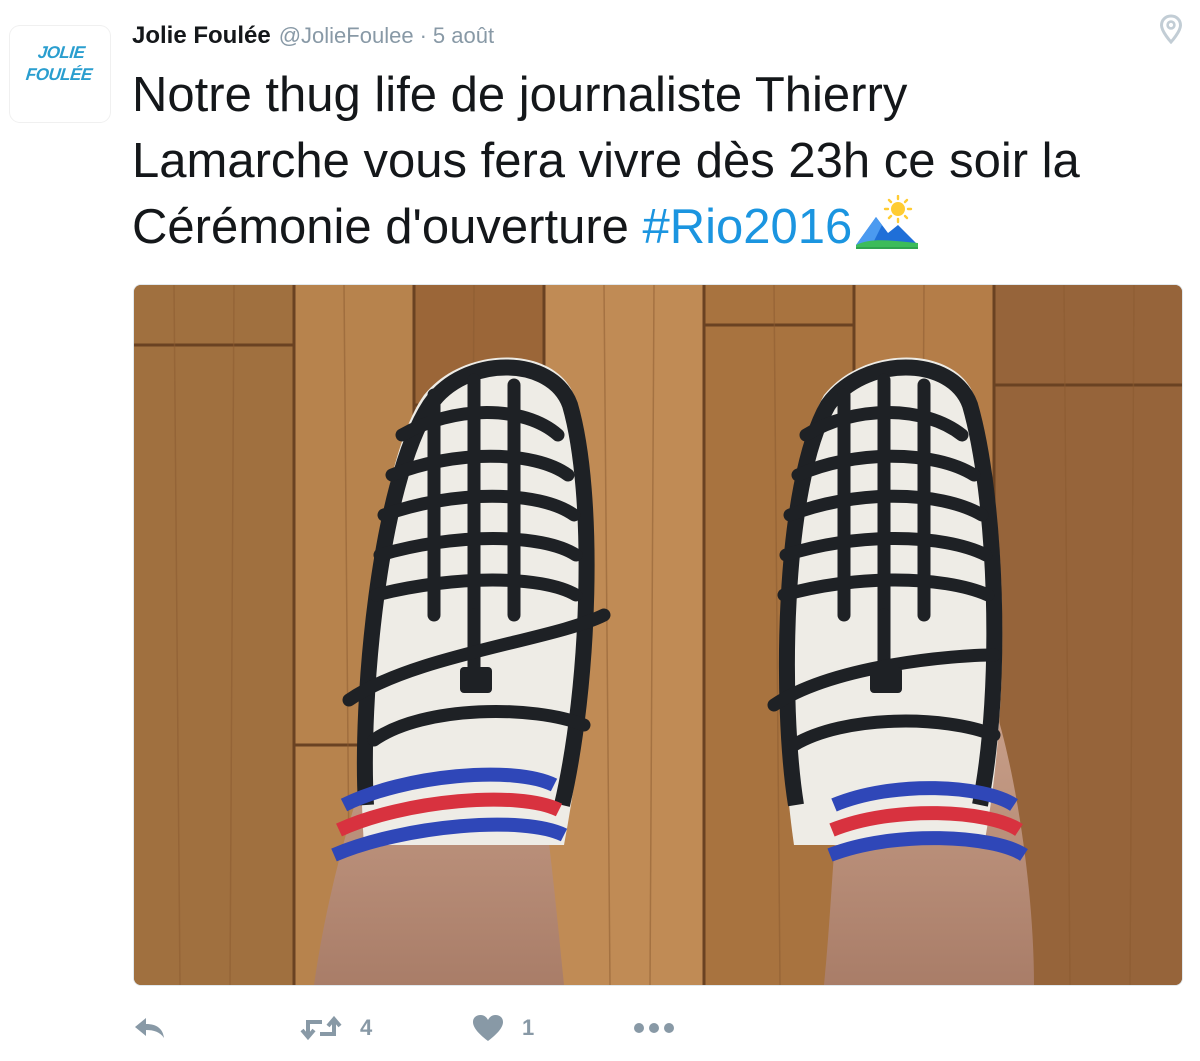 Image resolution: width=1200 pixels, height=1061 pixels. Describe the element at coordinates (366, 1027) in the screenshot. I see `retweet-count: 4` at that location.